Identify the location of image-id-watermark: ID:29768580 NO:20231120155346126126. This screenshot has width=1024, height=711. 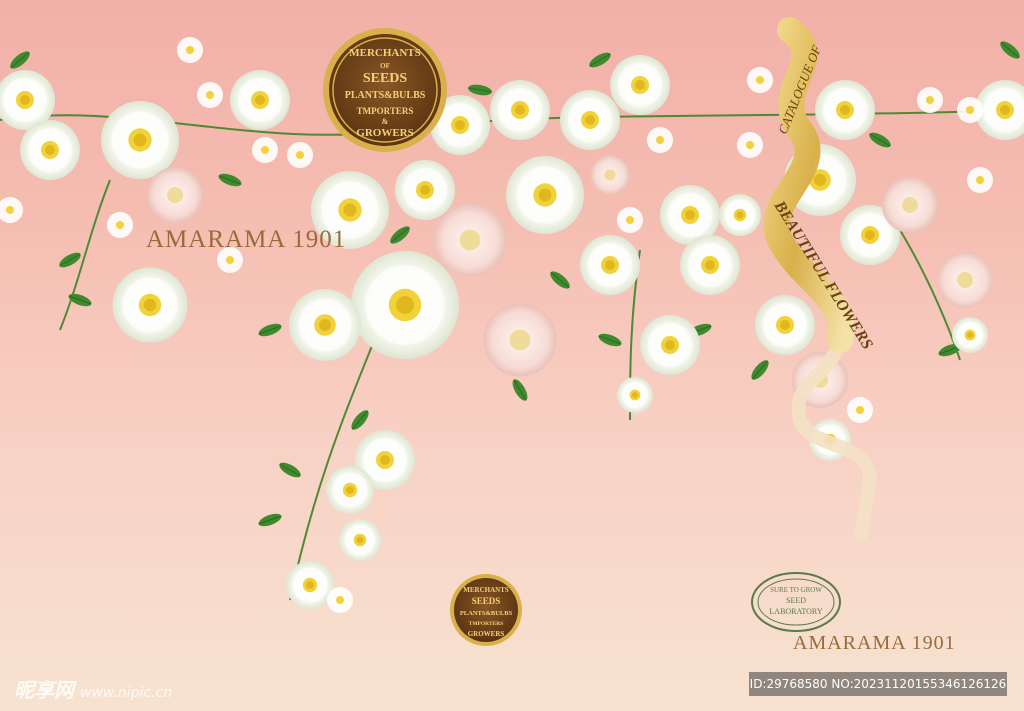
(878, 684).